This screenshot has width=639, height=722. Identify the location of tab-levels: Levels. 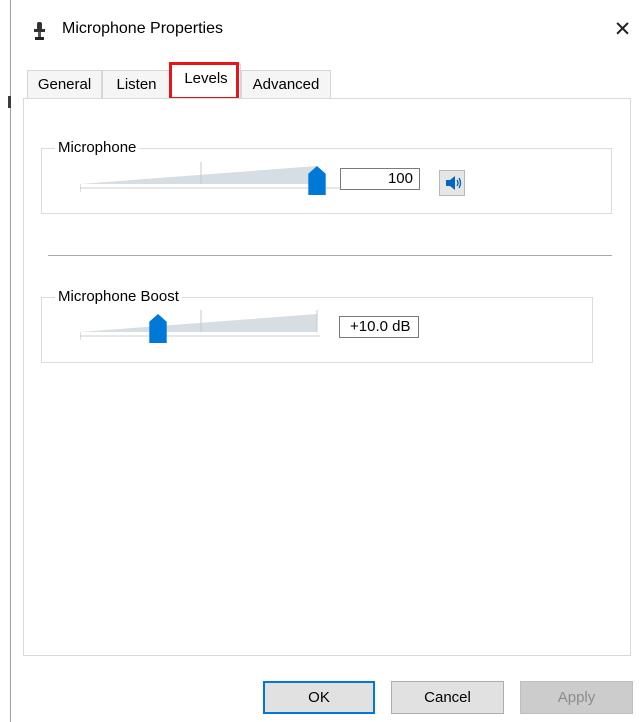
(206, 81).